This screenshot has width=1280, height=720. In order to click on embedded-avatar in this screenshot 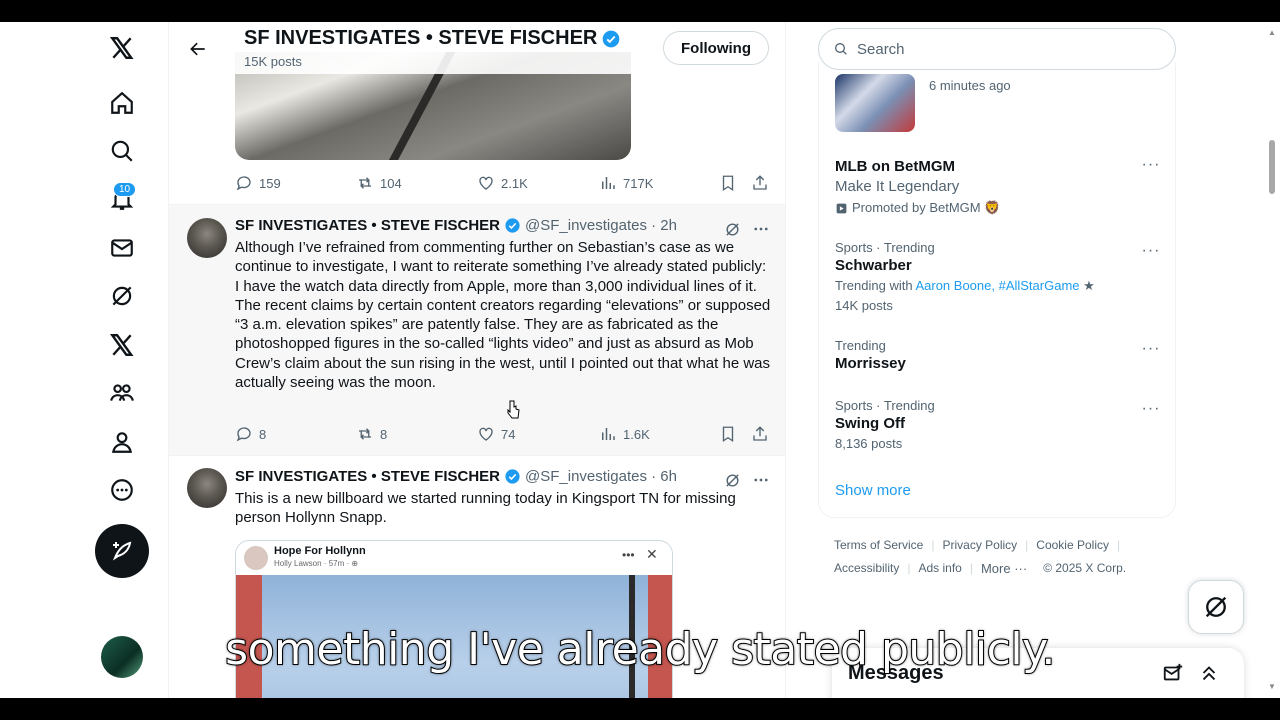, I will do `click(256, 558)`.